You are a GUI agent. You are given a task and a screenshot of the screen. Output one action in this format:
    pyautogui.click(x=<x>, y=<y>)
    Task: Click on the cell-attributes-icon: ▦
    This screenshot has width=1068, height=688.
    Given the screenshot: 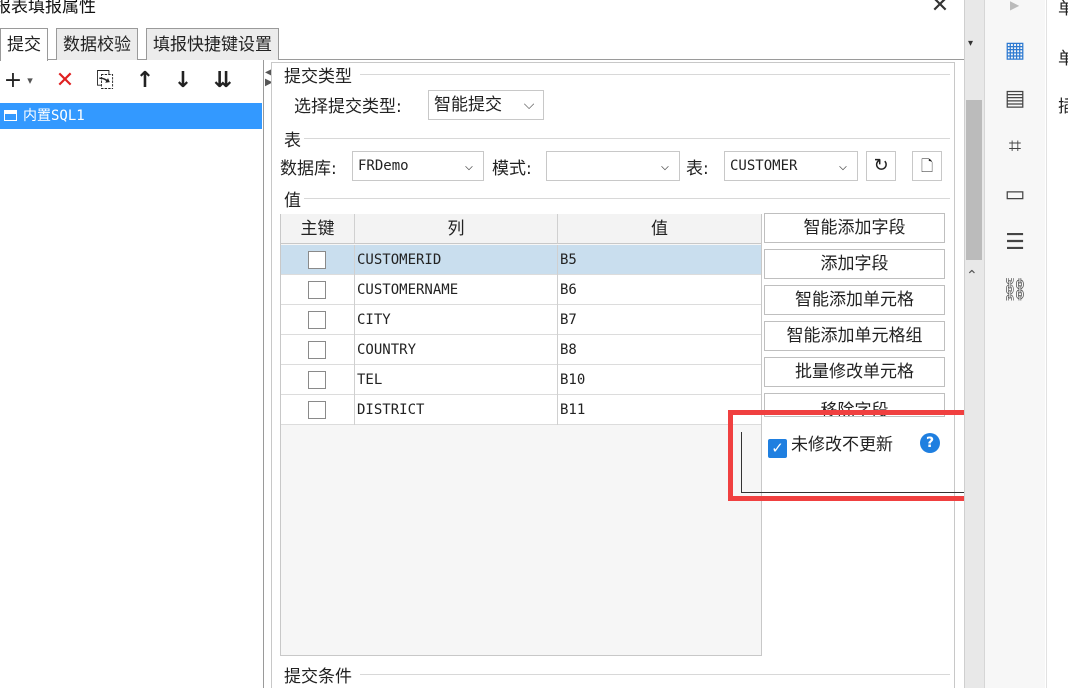 What is the action you would take?
    pyautogui.click(x=1015, y=51)
    